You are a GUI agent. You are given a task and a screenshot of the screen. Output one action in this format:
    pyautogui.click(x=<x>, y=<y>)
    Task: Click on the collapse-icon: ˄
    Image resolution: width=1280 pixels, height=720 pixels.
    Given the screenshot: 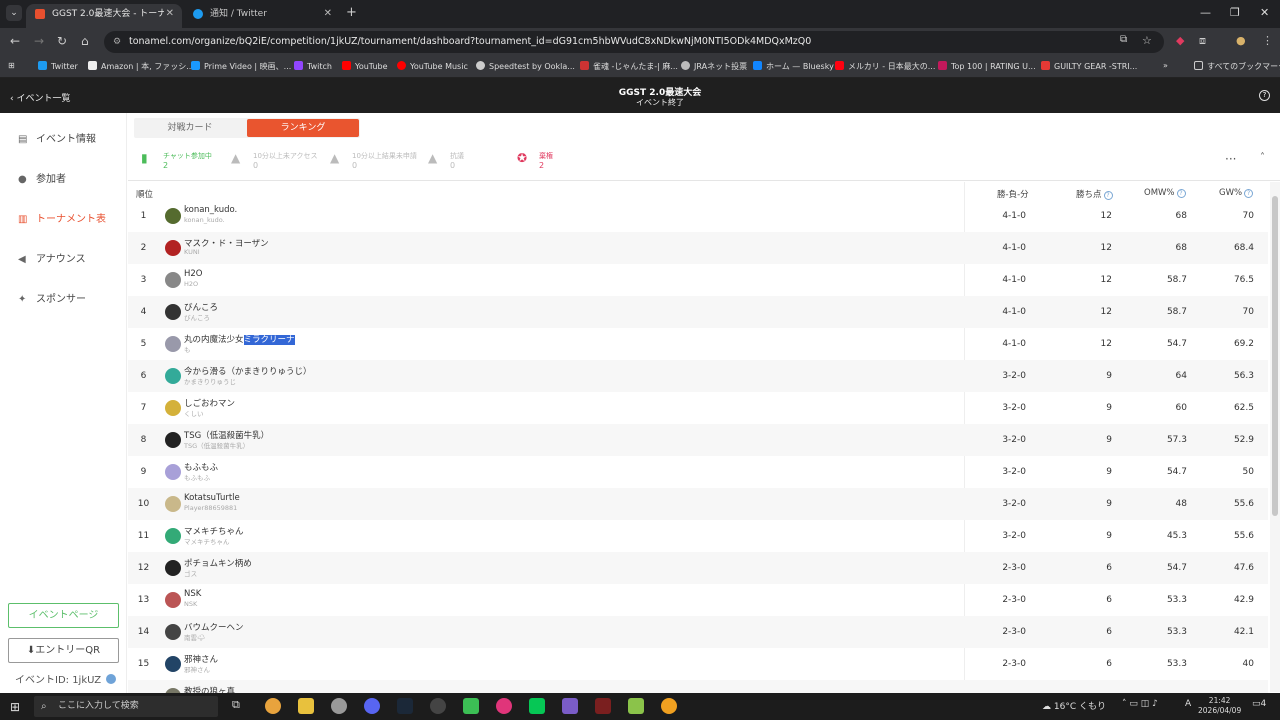 What is the action you would take?
    pyautogui.click(x=1262, y=157)
    